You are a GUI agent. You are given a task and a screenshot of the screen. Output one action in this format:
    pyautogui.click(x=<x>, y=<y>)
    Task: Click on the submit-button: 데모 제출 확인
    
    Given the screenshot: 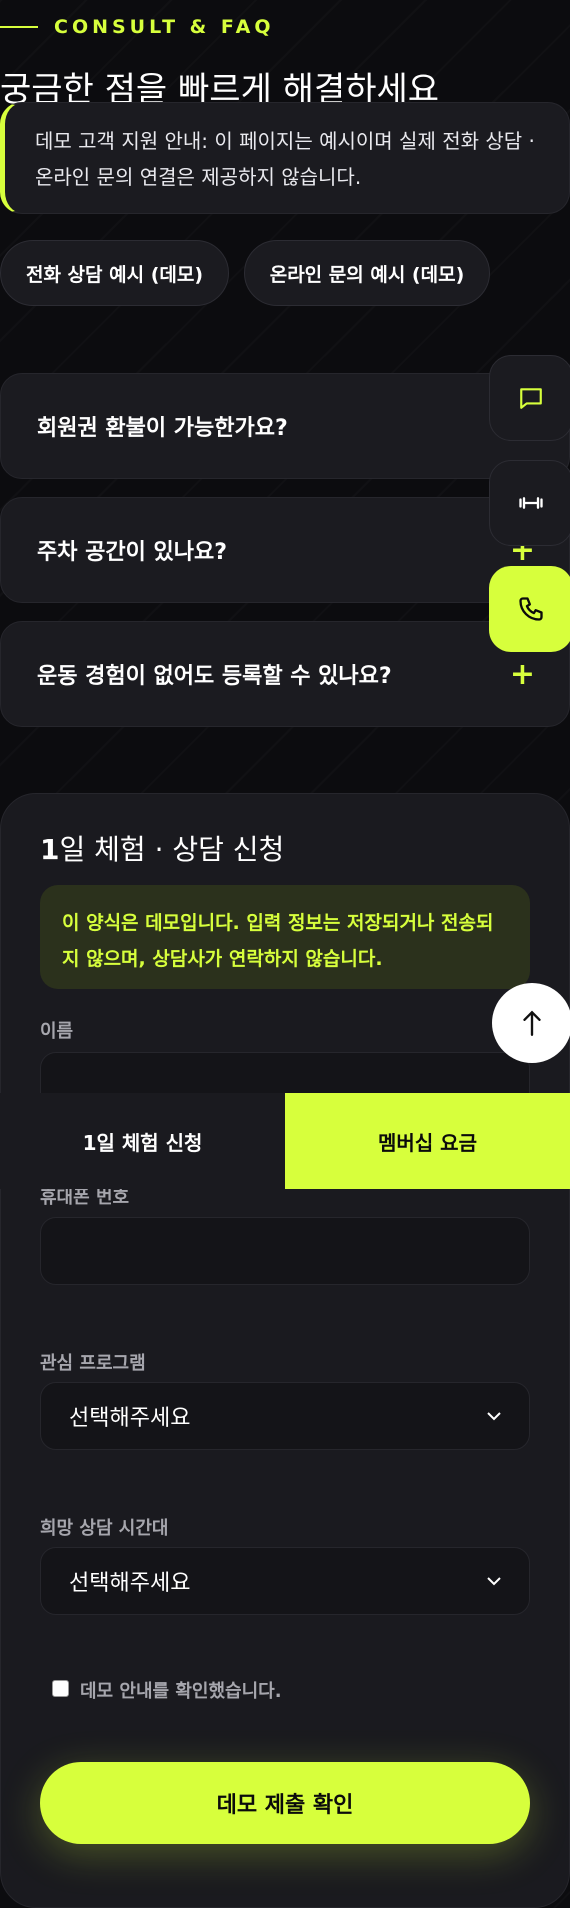 What is the action you would take?
    pyautogui.click(x=285, y=1803)
    